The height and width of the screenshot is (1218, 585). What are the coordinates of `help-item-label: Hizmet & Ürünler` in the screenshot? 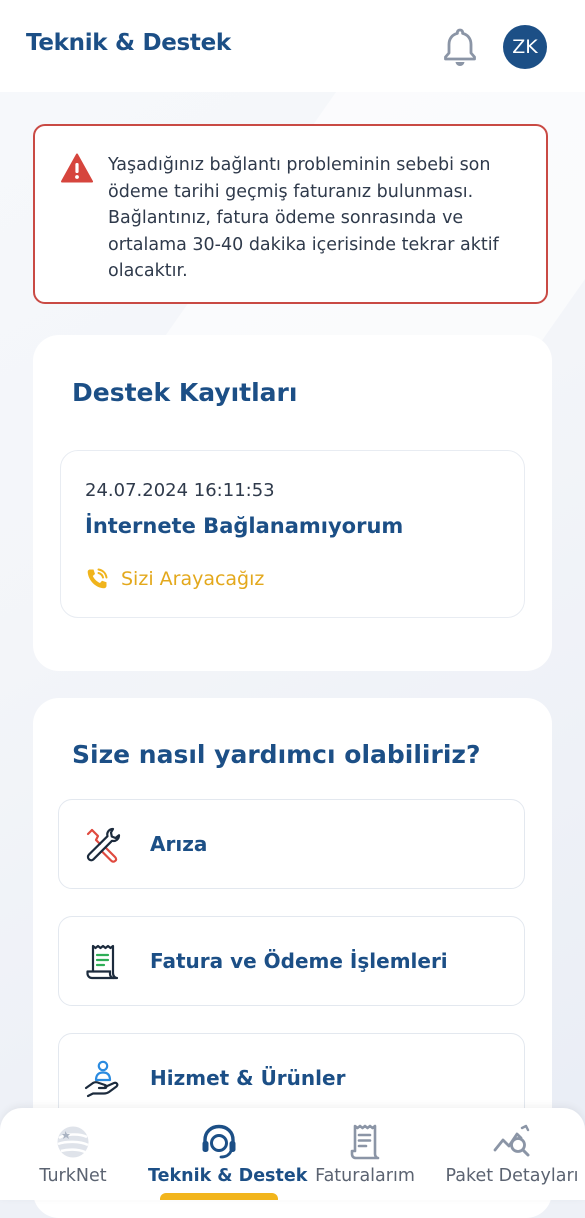 It's located at (248, 1078).